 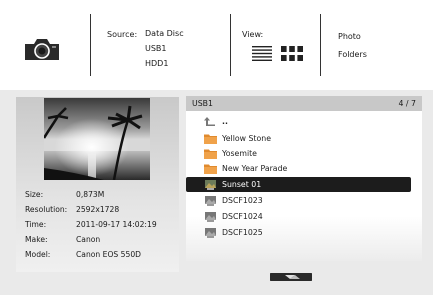 What do you see at coordinates (253, 34) in the screenshot?
I see `view-label: View:` at bounding box center [253, 34].